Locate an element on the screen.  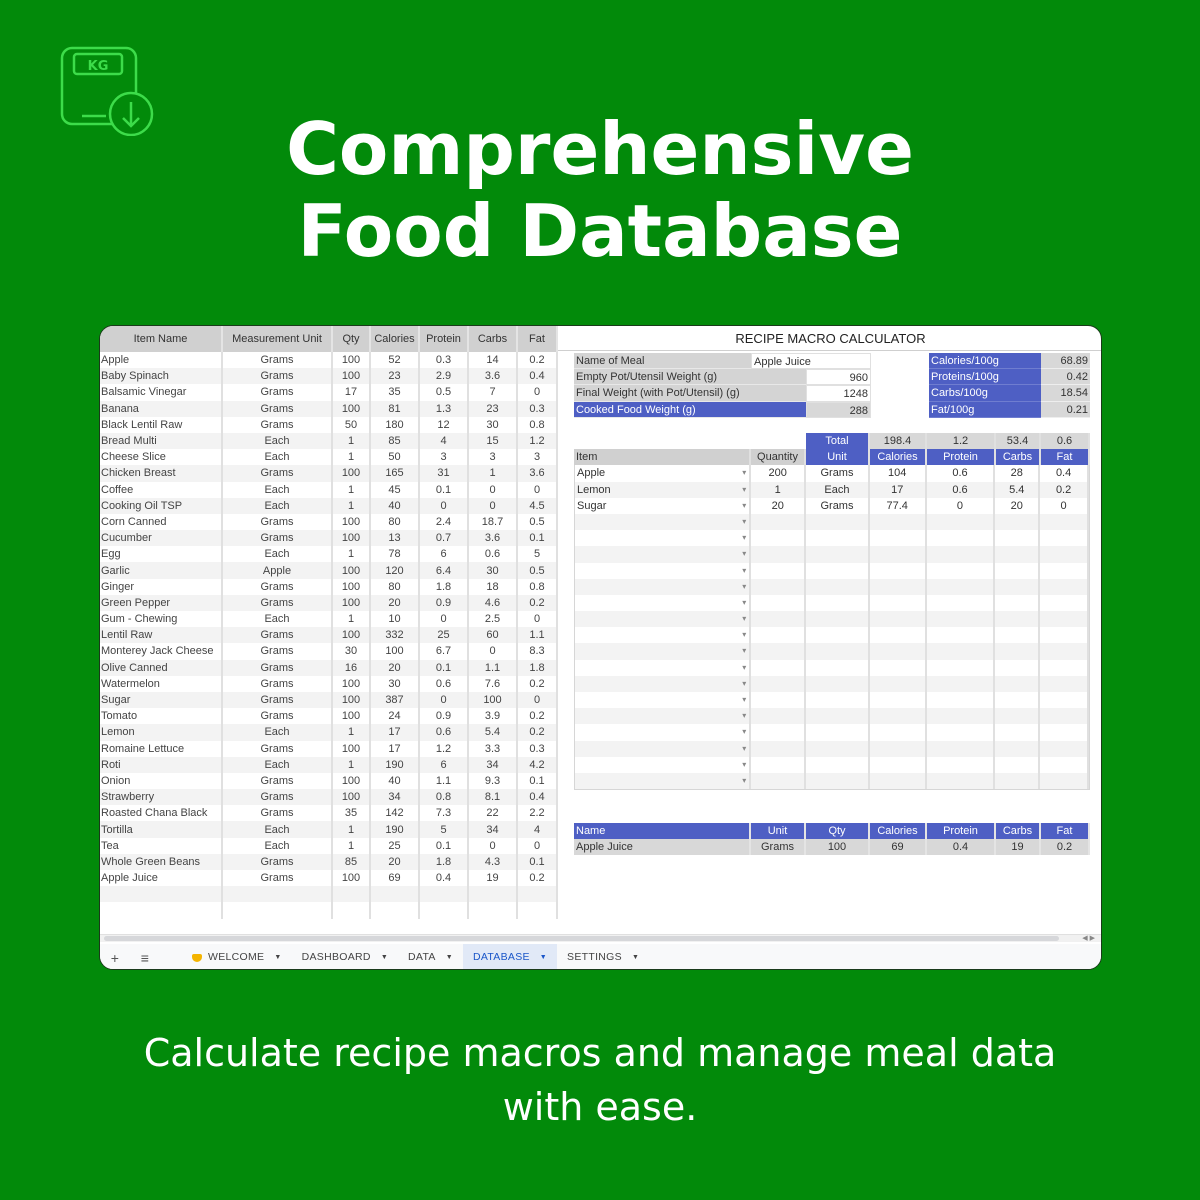
ingredient-select: Sugar ▾ is located at coordinates (663, 505).